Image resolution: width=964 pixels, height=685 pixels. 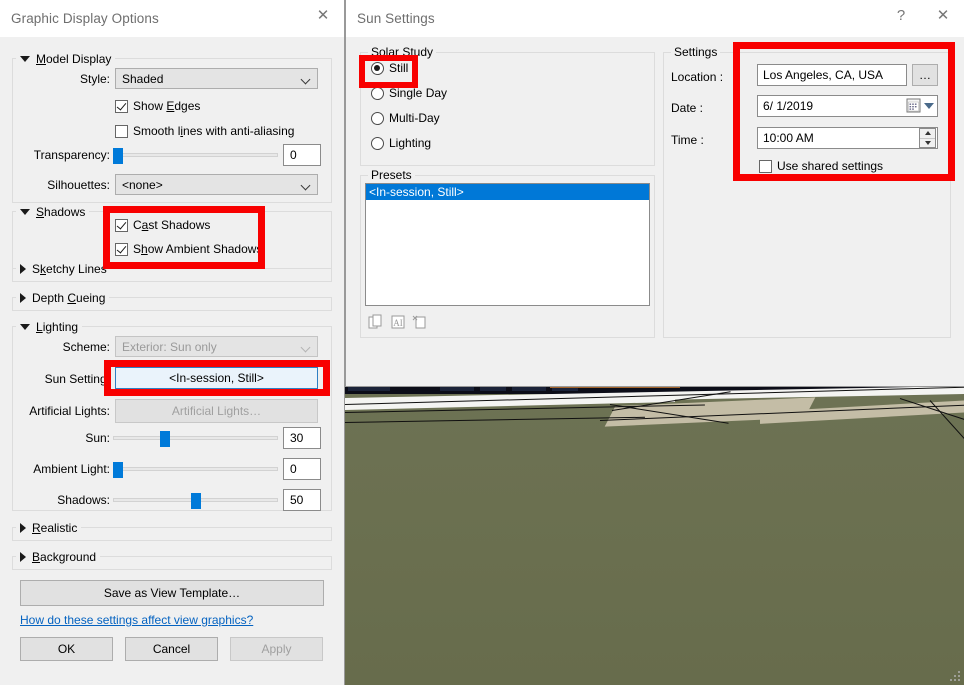 What do you see at coordinates (157, 106) in the screenshot?
I see `show-edges-checkbox: Show EdgesShow Edges` at bounding box center [157, 106].